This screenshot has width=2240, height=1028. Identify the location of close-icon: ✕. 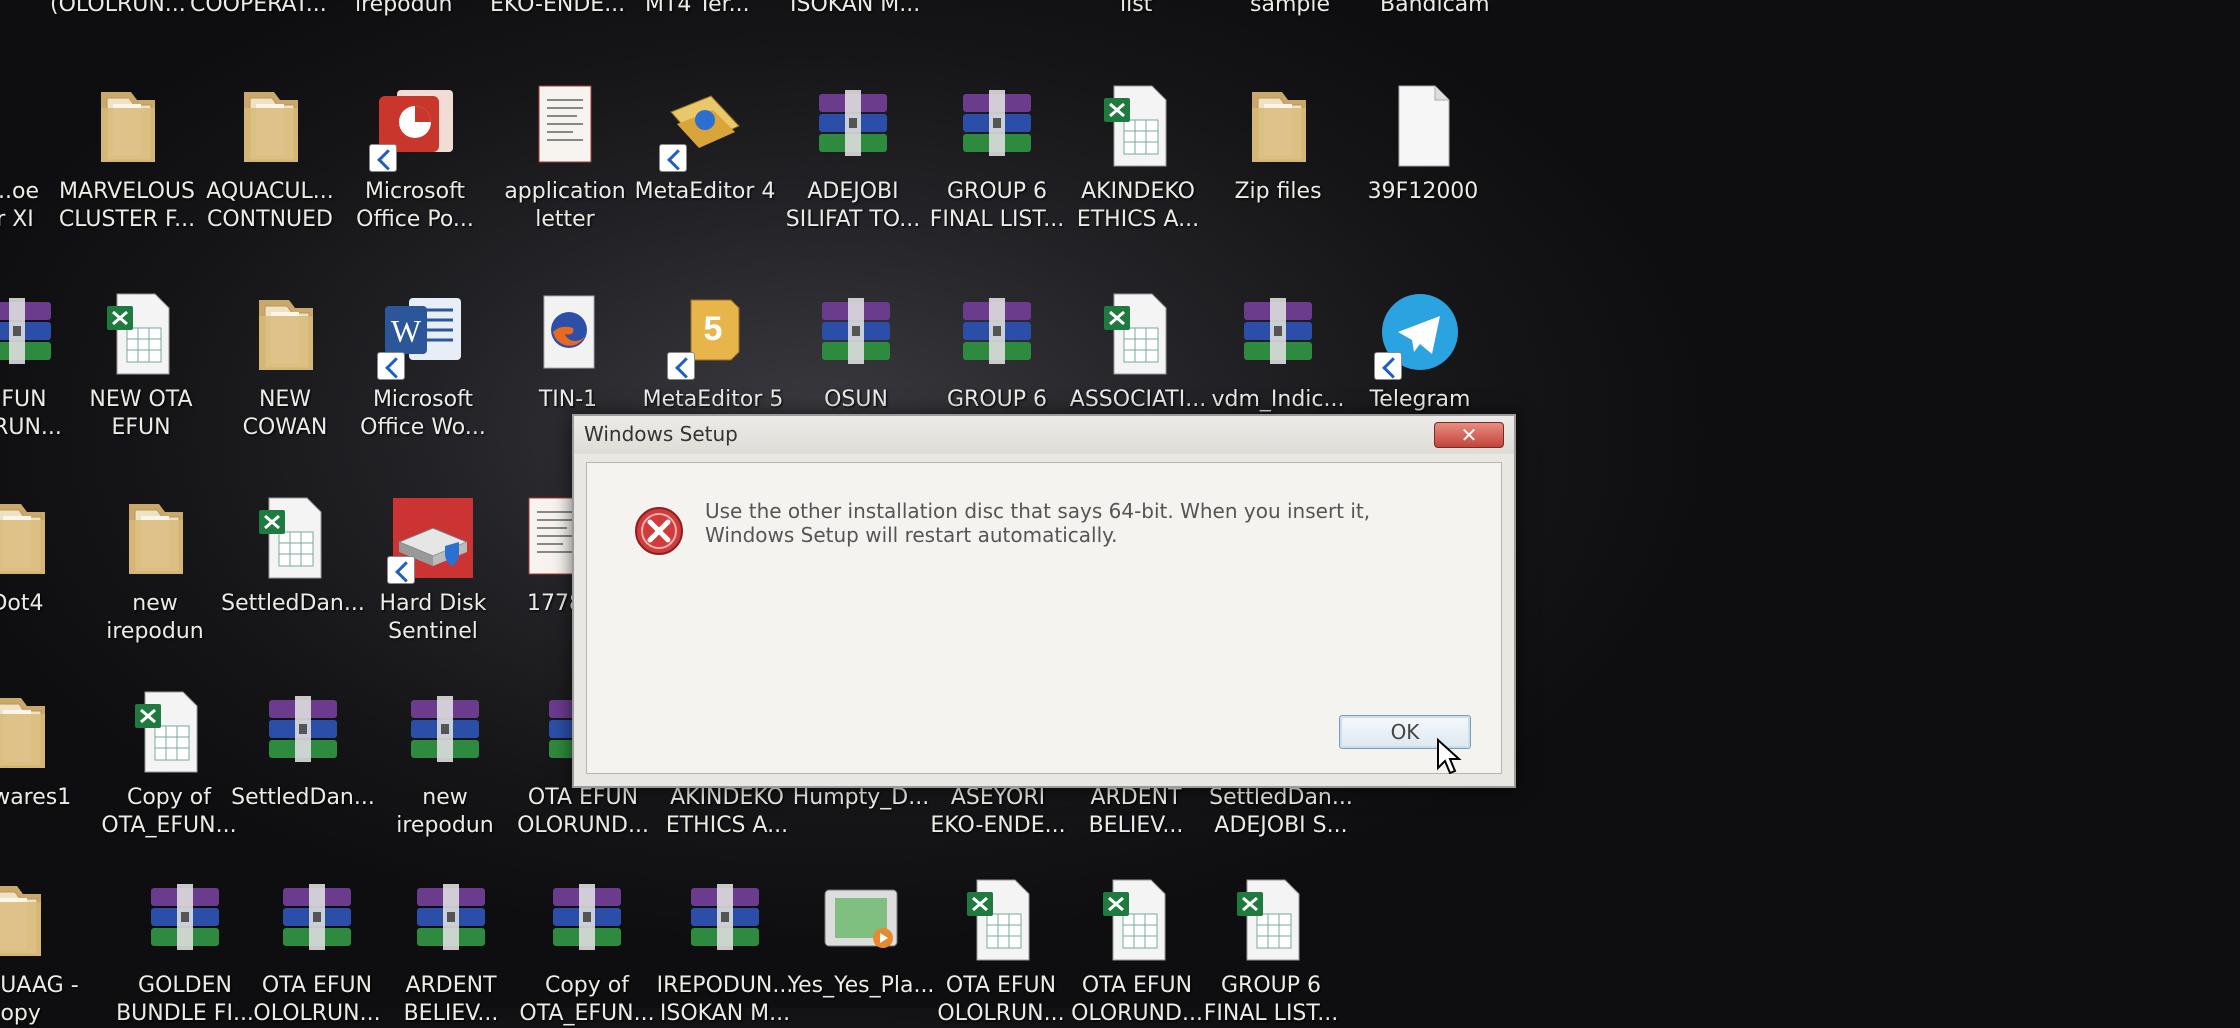
(1469, 435).